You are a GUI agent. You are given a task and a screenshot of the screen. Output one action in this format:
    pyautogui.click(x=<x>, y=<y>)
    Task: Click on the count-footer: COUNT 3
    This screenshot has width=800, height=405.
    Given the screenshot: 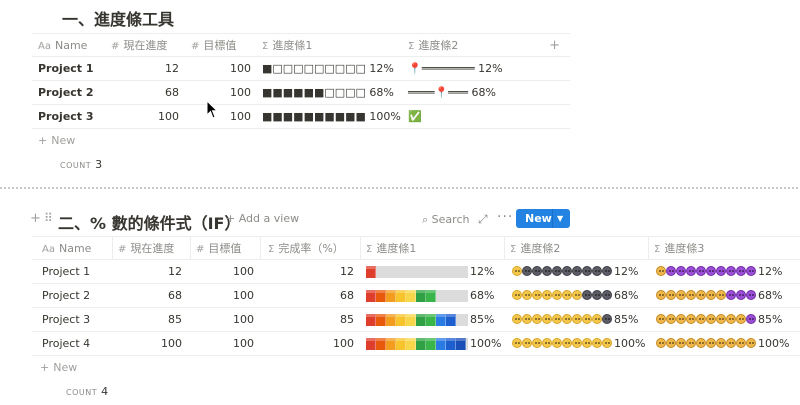 What is the action you would take?
    pyautogui.click(x=301, y=165)
    